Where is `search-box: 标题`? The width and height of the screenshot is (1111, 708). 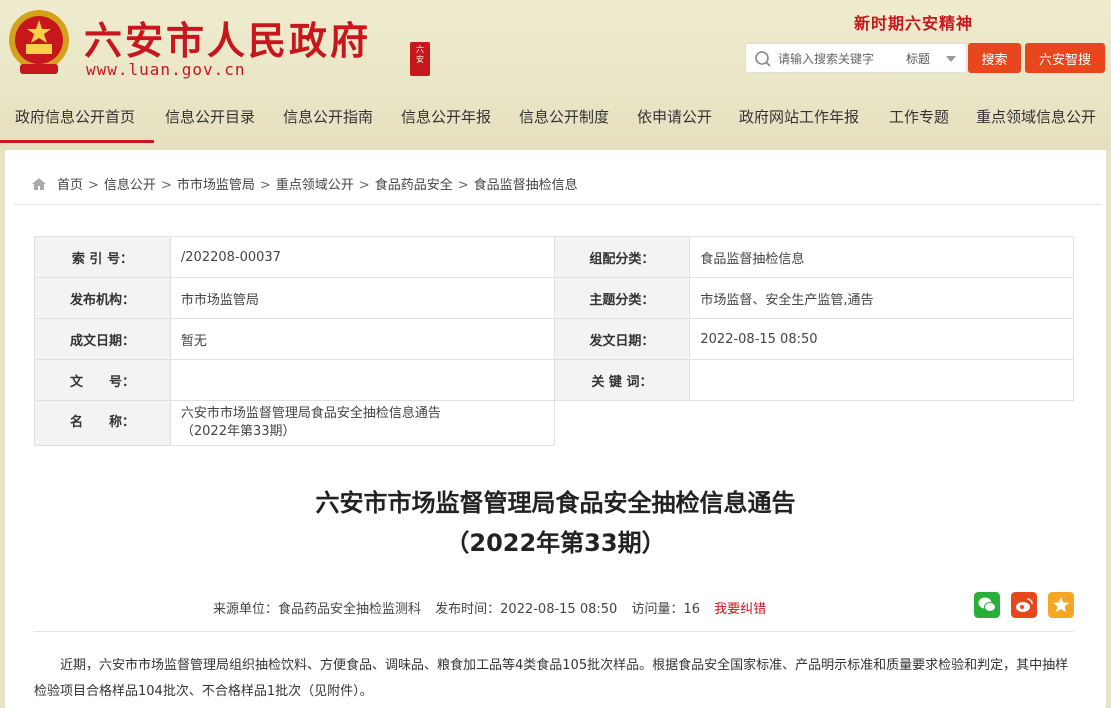
search-box: 标题 is located at coordinates (856, 58).